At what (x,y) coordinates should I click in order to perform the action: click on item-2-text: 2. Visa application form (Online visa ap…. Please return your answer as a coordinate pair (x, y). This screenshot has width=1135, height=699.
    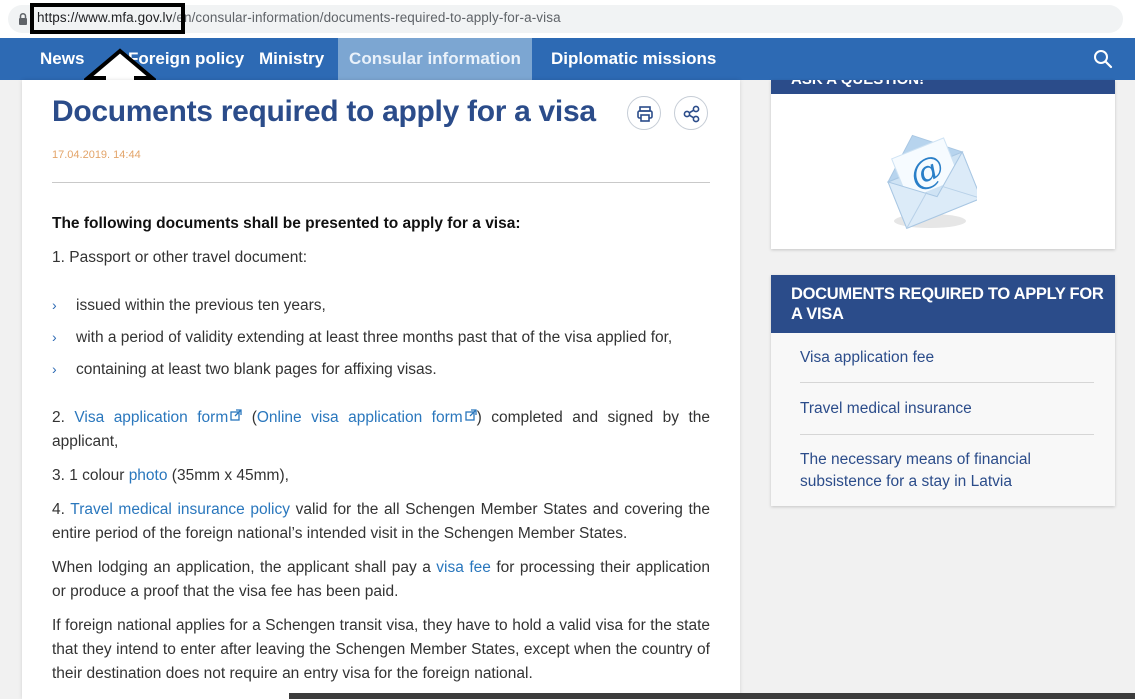
    Looking at the image, I should click on (381, 430).